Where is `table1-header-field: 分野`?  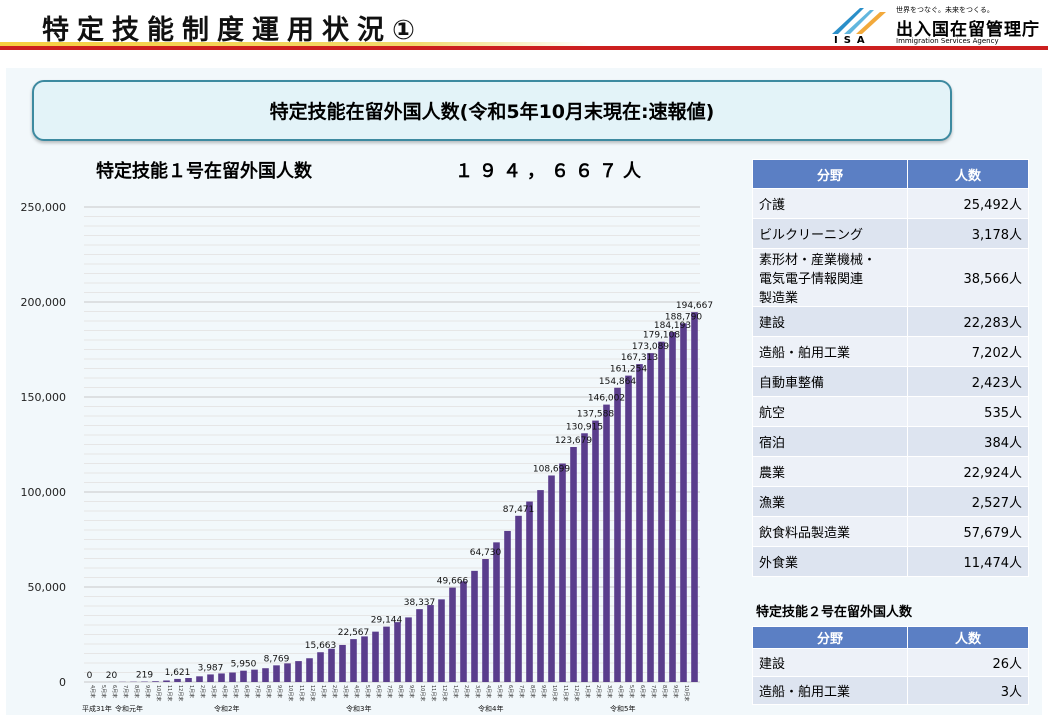 table1-header-field: 分野 is located at coordinates (830, 174).